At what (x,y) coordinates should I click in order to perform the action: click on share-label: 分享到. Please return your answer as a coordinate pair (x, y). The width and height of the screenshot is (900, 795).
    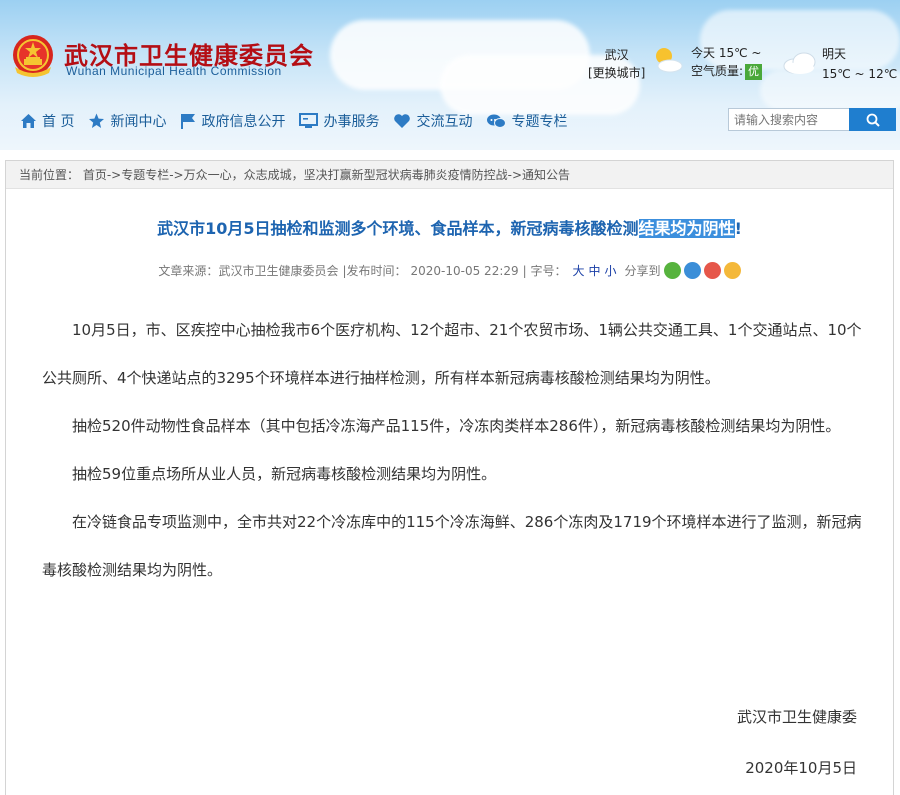
    Looking at the image, I should click on (642, 271).